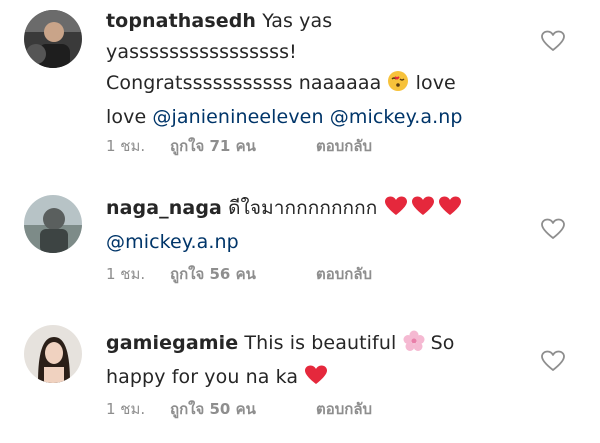 The width and height of the screenshot is (600, 443). What do you see at coordinates (321, 225) in the screenshot?
I see `comment-text: naga_naga ดีใจมากกกกกกกก @mickey.a.np` at bounding box center [321, 225].